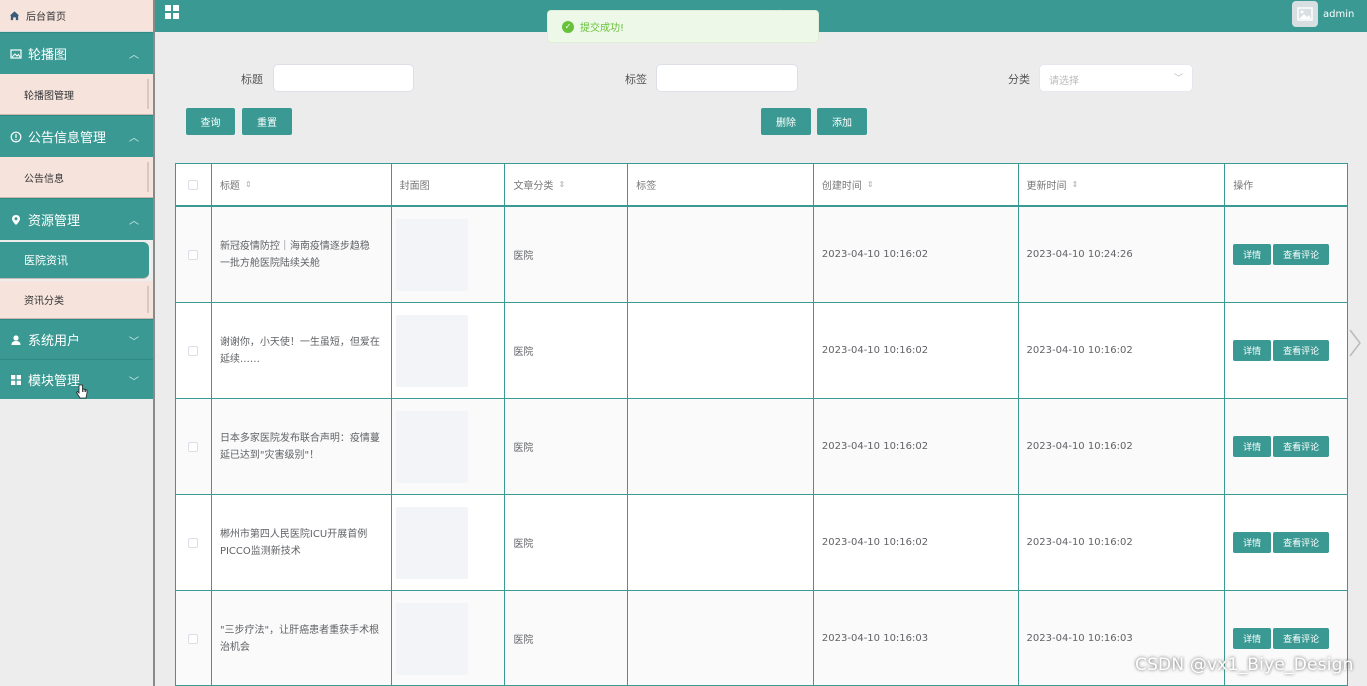 The height and width of the screenshot is (686, 1367). Describe the element at coordinates (193, 184) in the screenshot. I see `select-all-checkbox` at that location.